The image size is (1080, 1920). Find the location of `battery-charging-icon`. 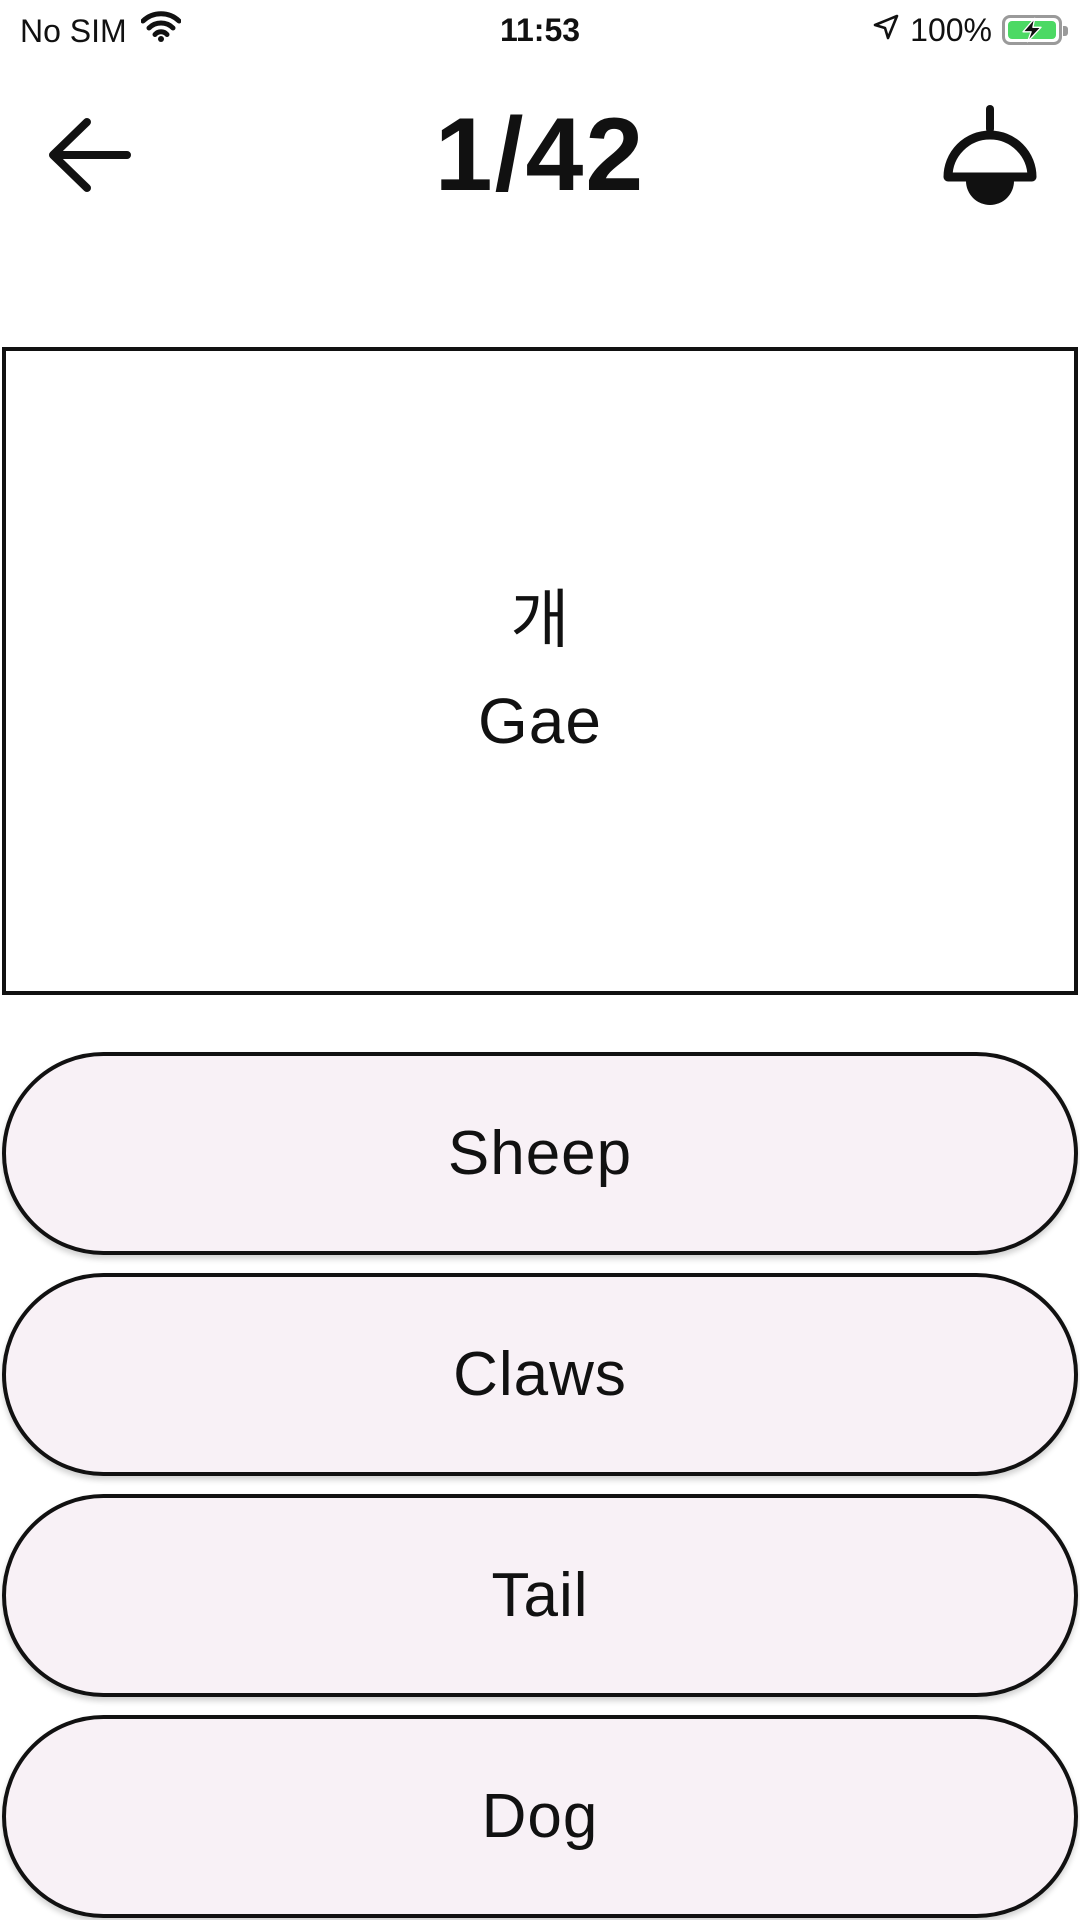

battery-charging-icon is located at coordinates (1035, 30).